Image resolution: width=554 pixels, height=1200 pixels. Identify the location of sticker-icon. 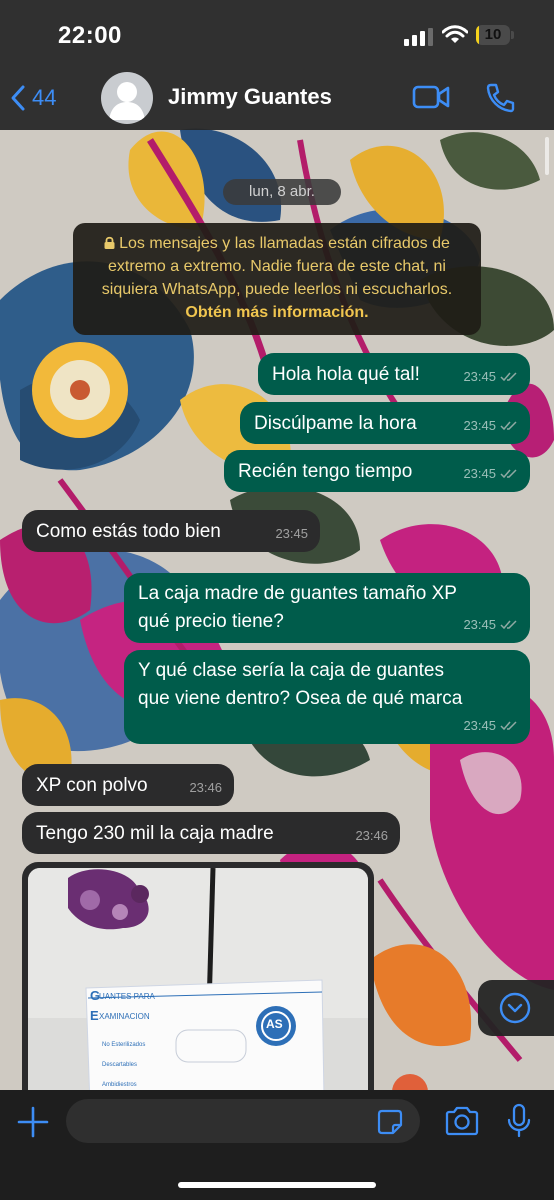
(390, 1122).